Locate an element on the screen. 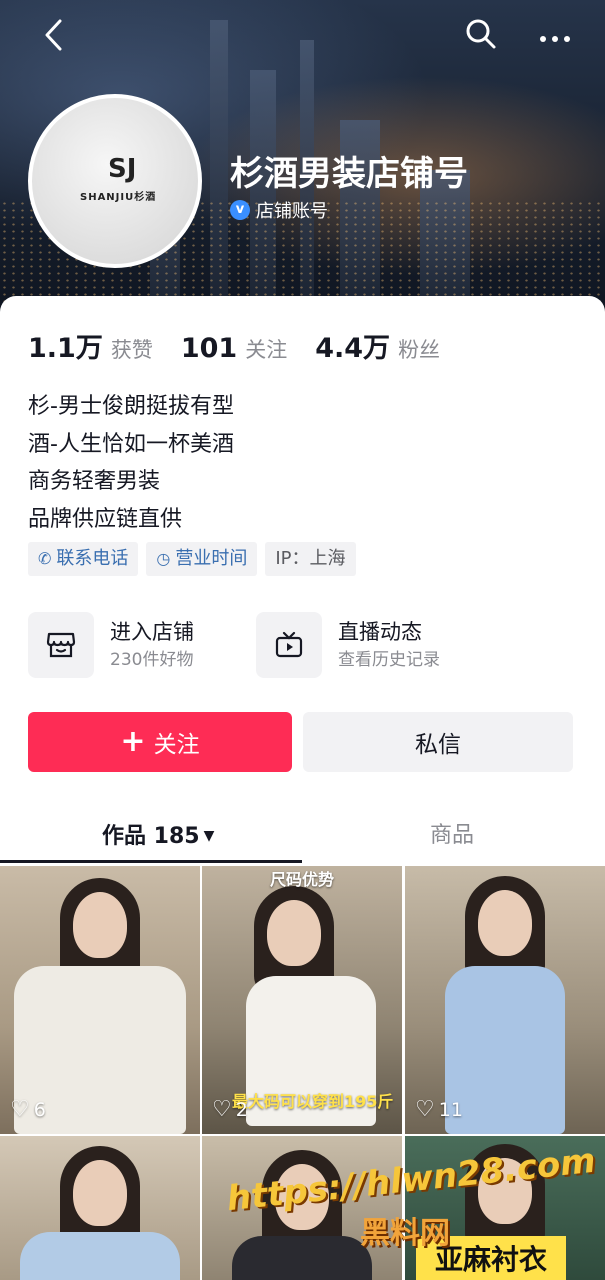  account-type-label: 店铺账号 is located at coordinates (292, 211).